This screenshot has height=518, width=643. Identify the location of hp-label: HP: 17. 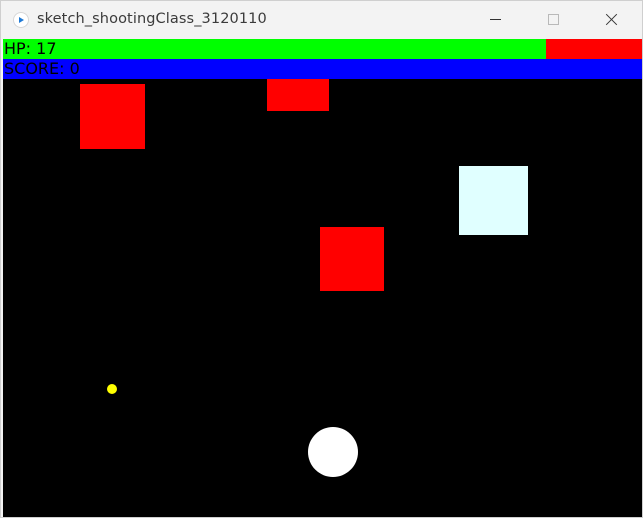
(30, 48).